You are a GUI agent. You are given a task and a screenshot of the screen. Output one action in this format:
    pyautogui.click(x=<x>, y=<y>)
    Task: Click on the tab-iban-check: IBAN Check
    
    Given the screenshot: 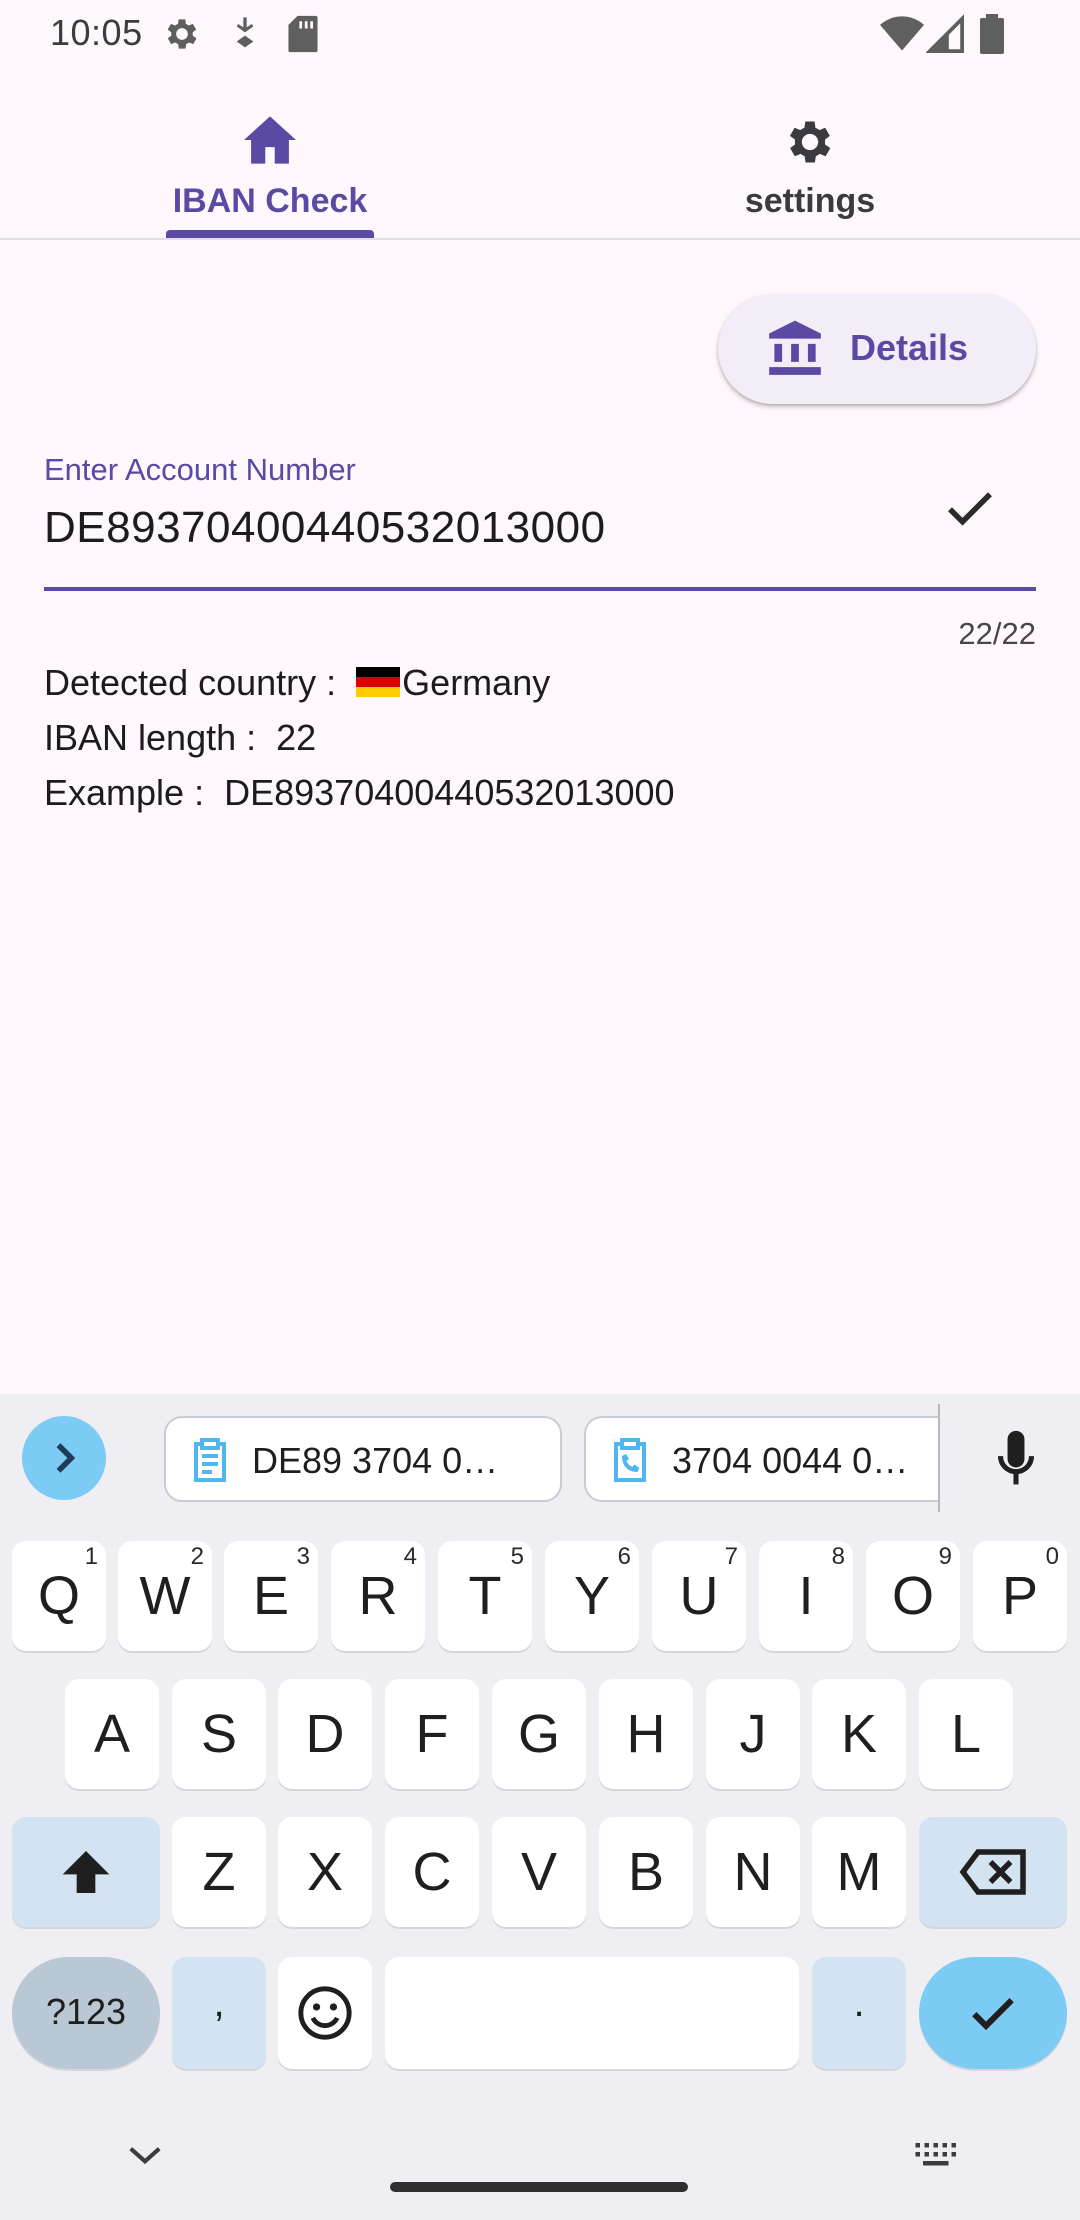 What is the action you would take?
    pyautogui.click(x=270, y=169)
    